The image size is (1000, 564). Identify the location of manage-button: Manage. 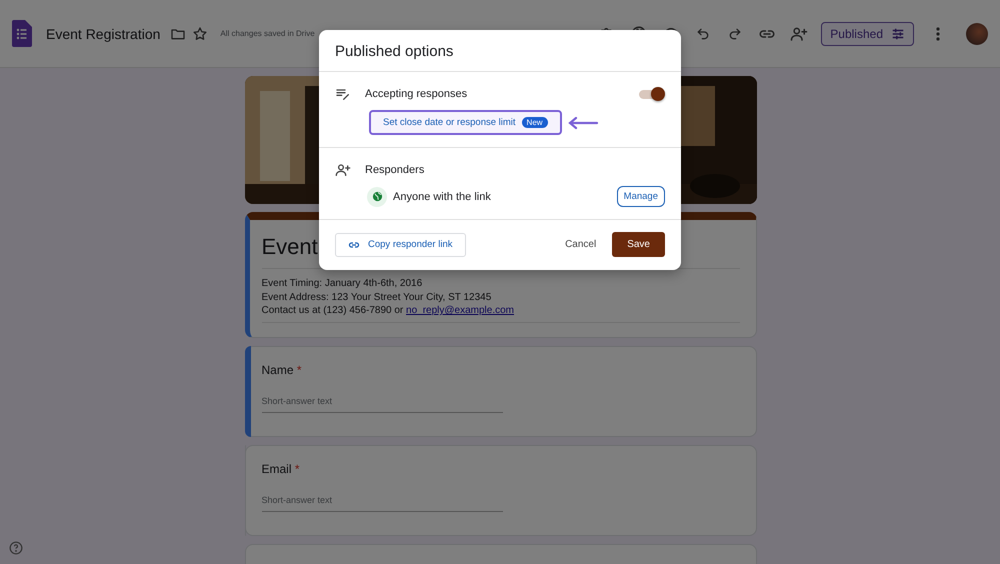
(640, 196).